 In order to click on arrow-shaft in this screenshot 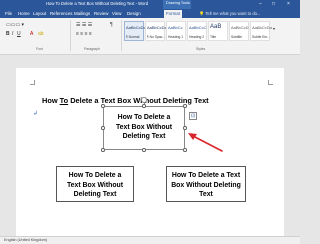, I will do `click(207, 143)`.